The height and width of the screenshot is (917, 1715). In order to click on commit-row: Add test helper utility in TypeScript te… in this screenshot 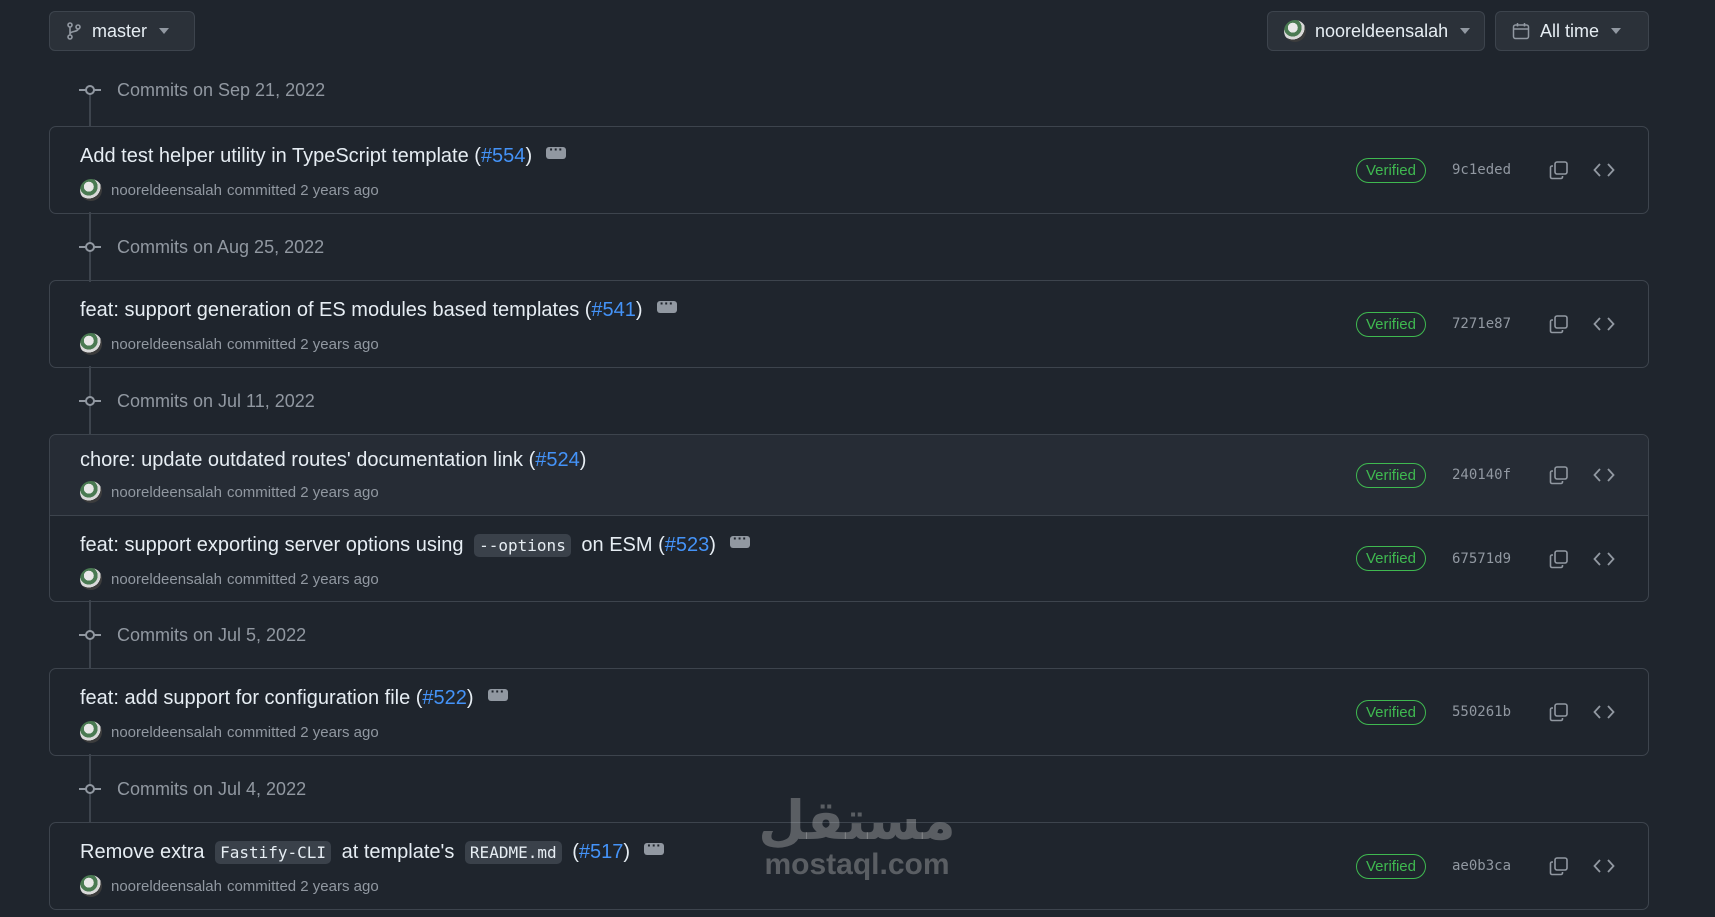, I will do `click(849, 170)`.